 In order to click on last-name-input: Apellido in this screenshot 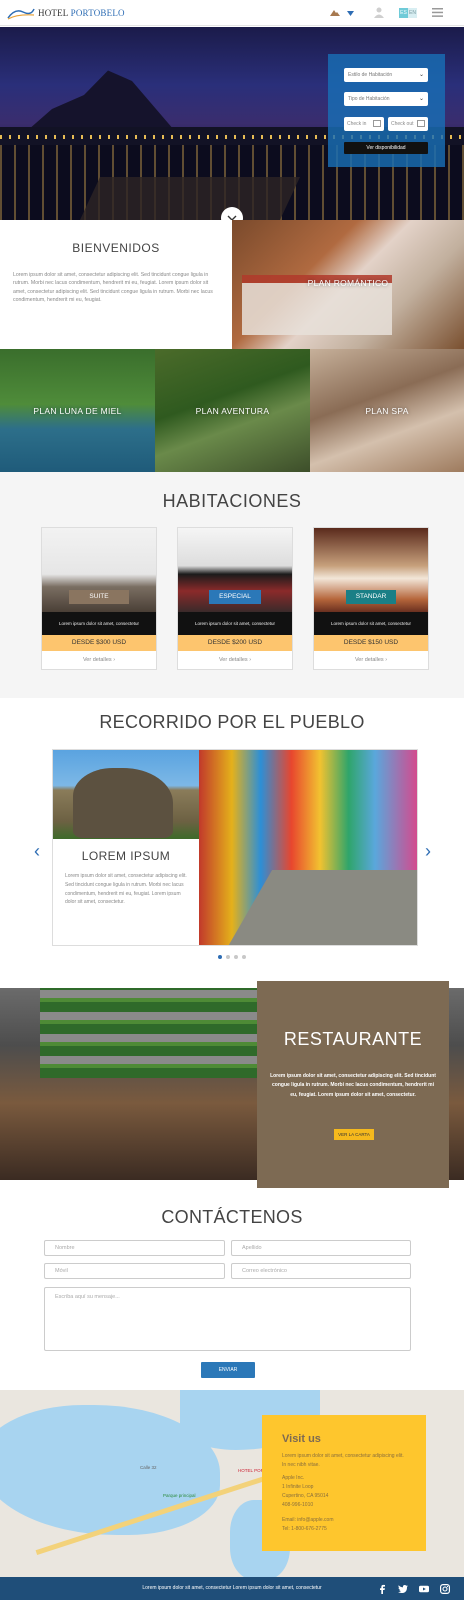, I will do `click(321, 1248)`.